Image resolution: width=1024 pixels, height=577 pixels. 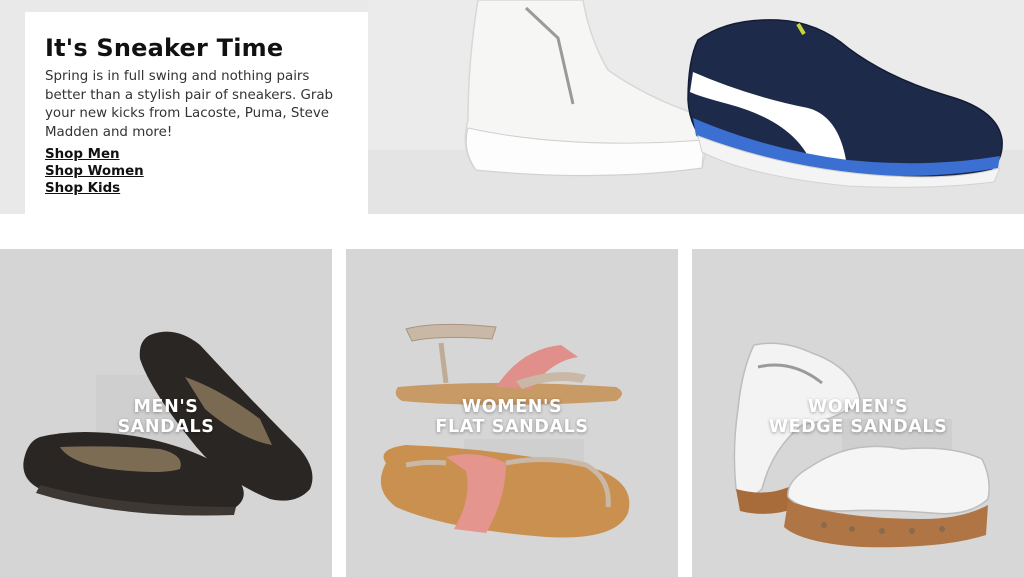 I want to click on shop-men-link: Shop Men, so click(x=196, y=154).